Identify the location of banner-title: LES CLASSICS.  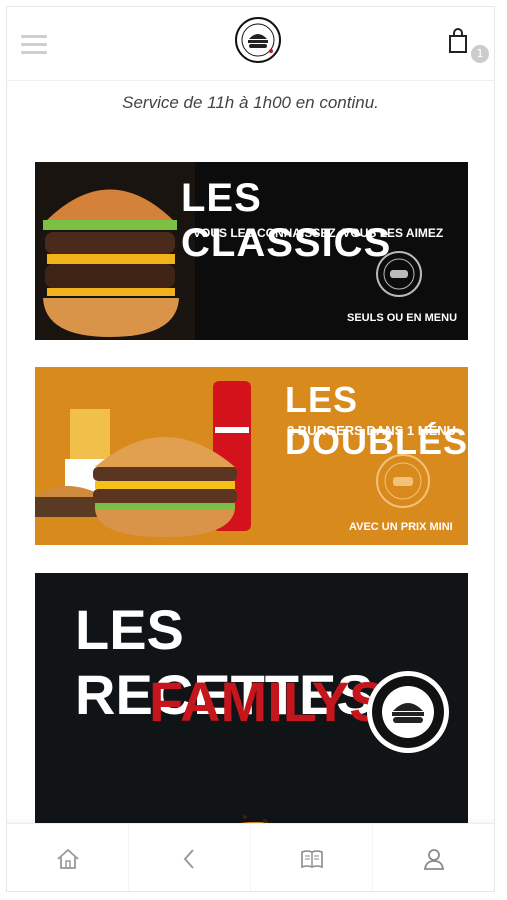
(286, 220).